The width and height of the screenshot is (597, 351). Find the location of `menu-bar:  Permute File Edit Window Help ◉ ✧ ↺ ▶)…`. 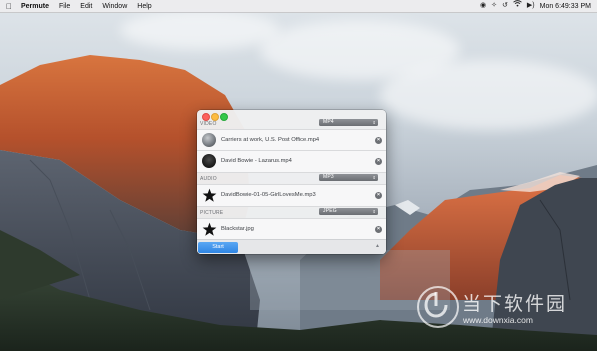

menu-bar:  Permute File Edit Window Help ◉ ✧ ↺ ▶)… is located at coordinates (298, 6).